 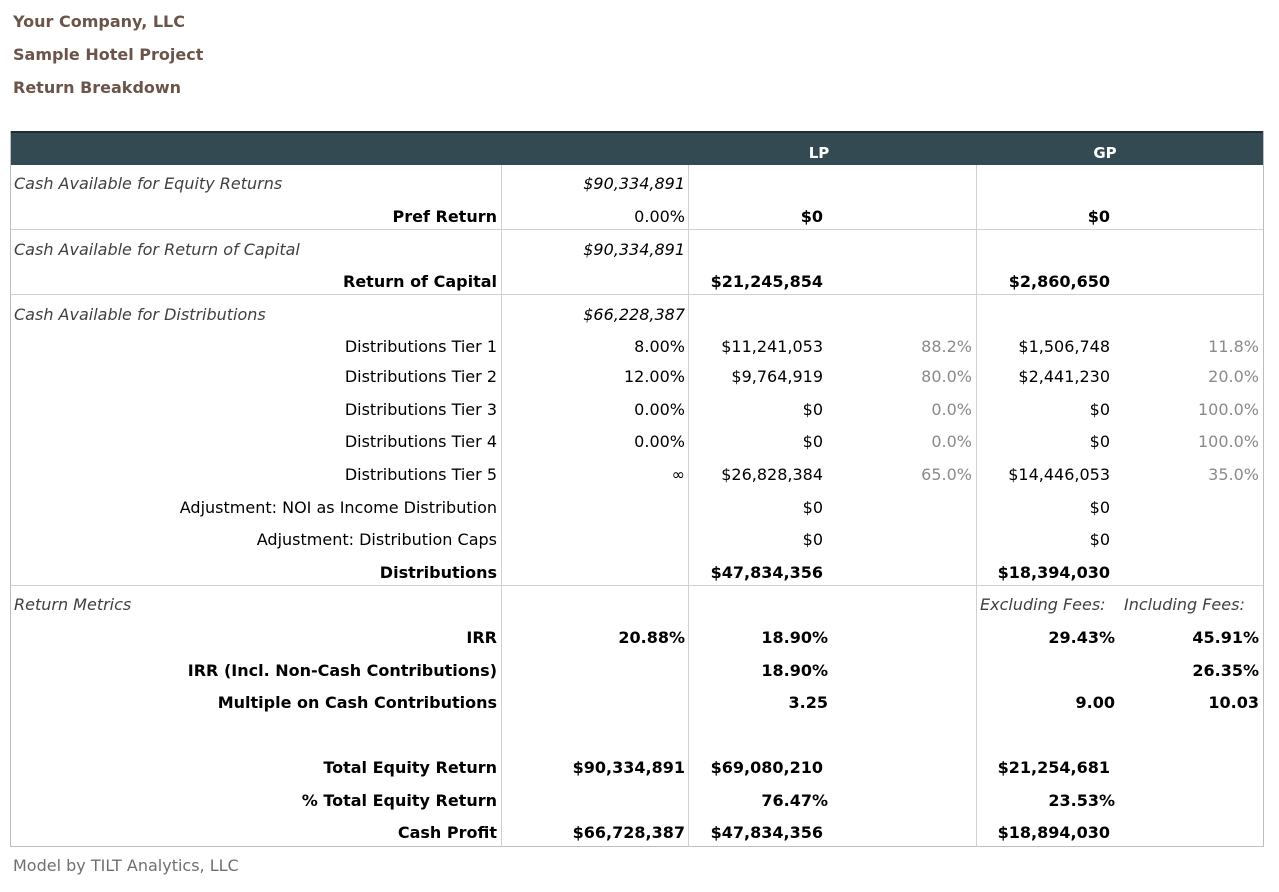 I want to click on row-label: Distributions Tier 3, so click(x=420, y=409).